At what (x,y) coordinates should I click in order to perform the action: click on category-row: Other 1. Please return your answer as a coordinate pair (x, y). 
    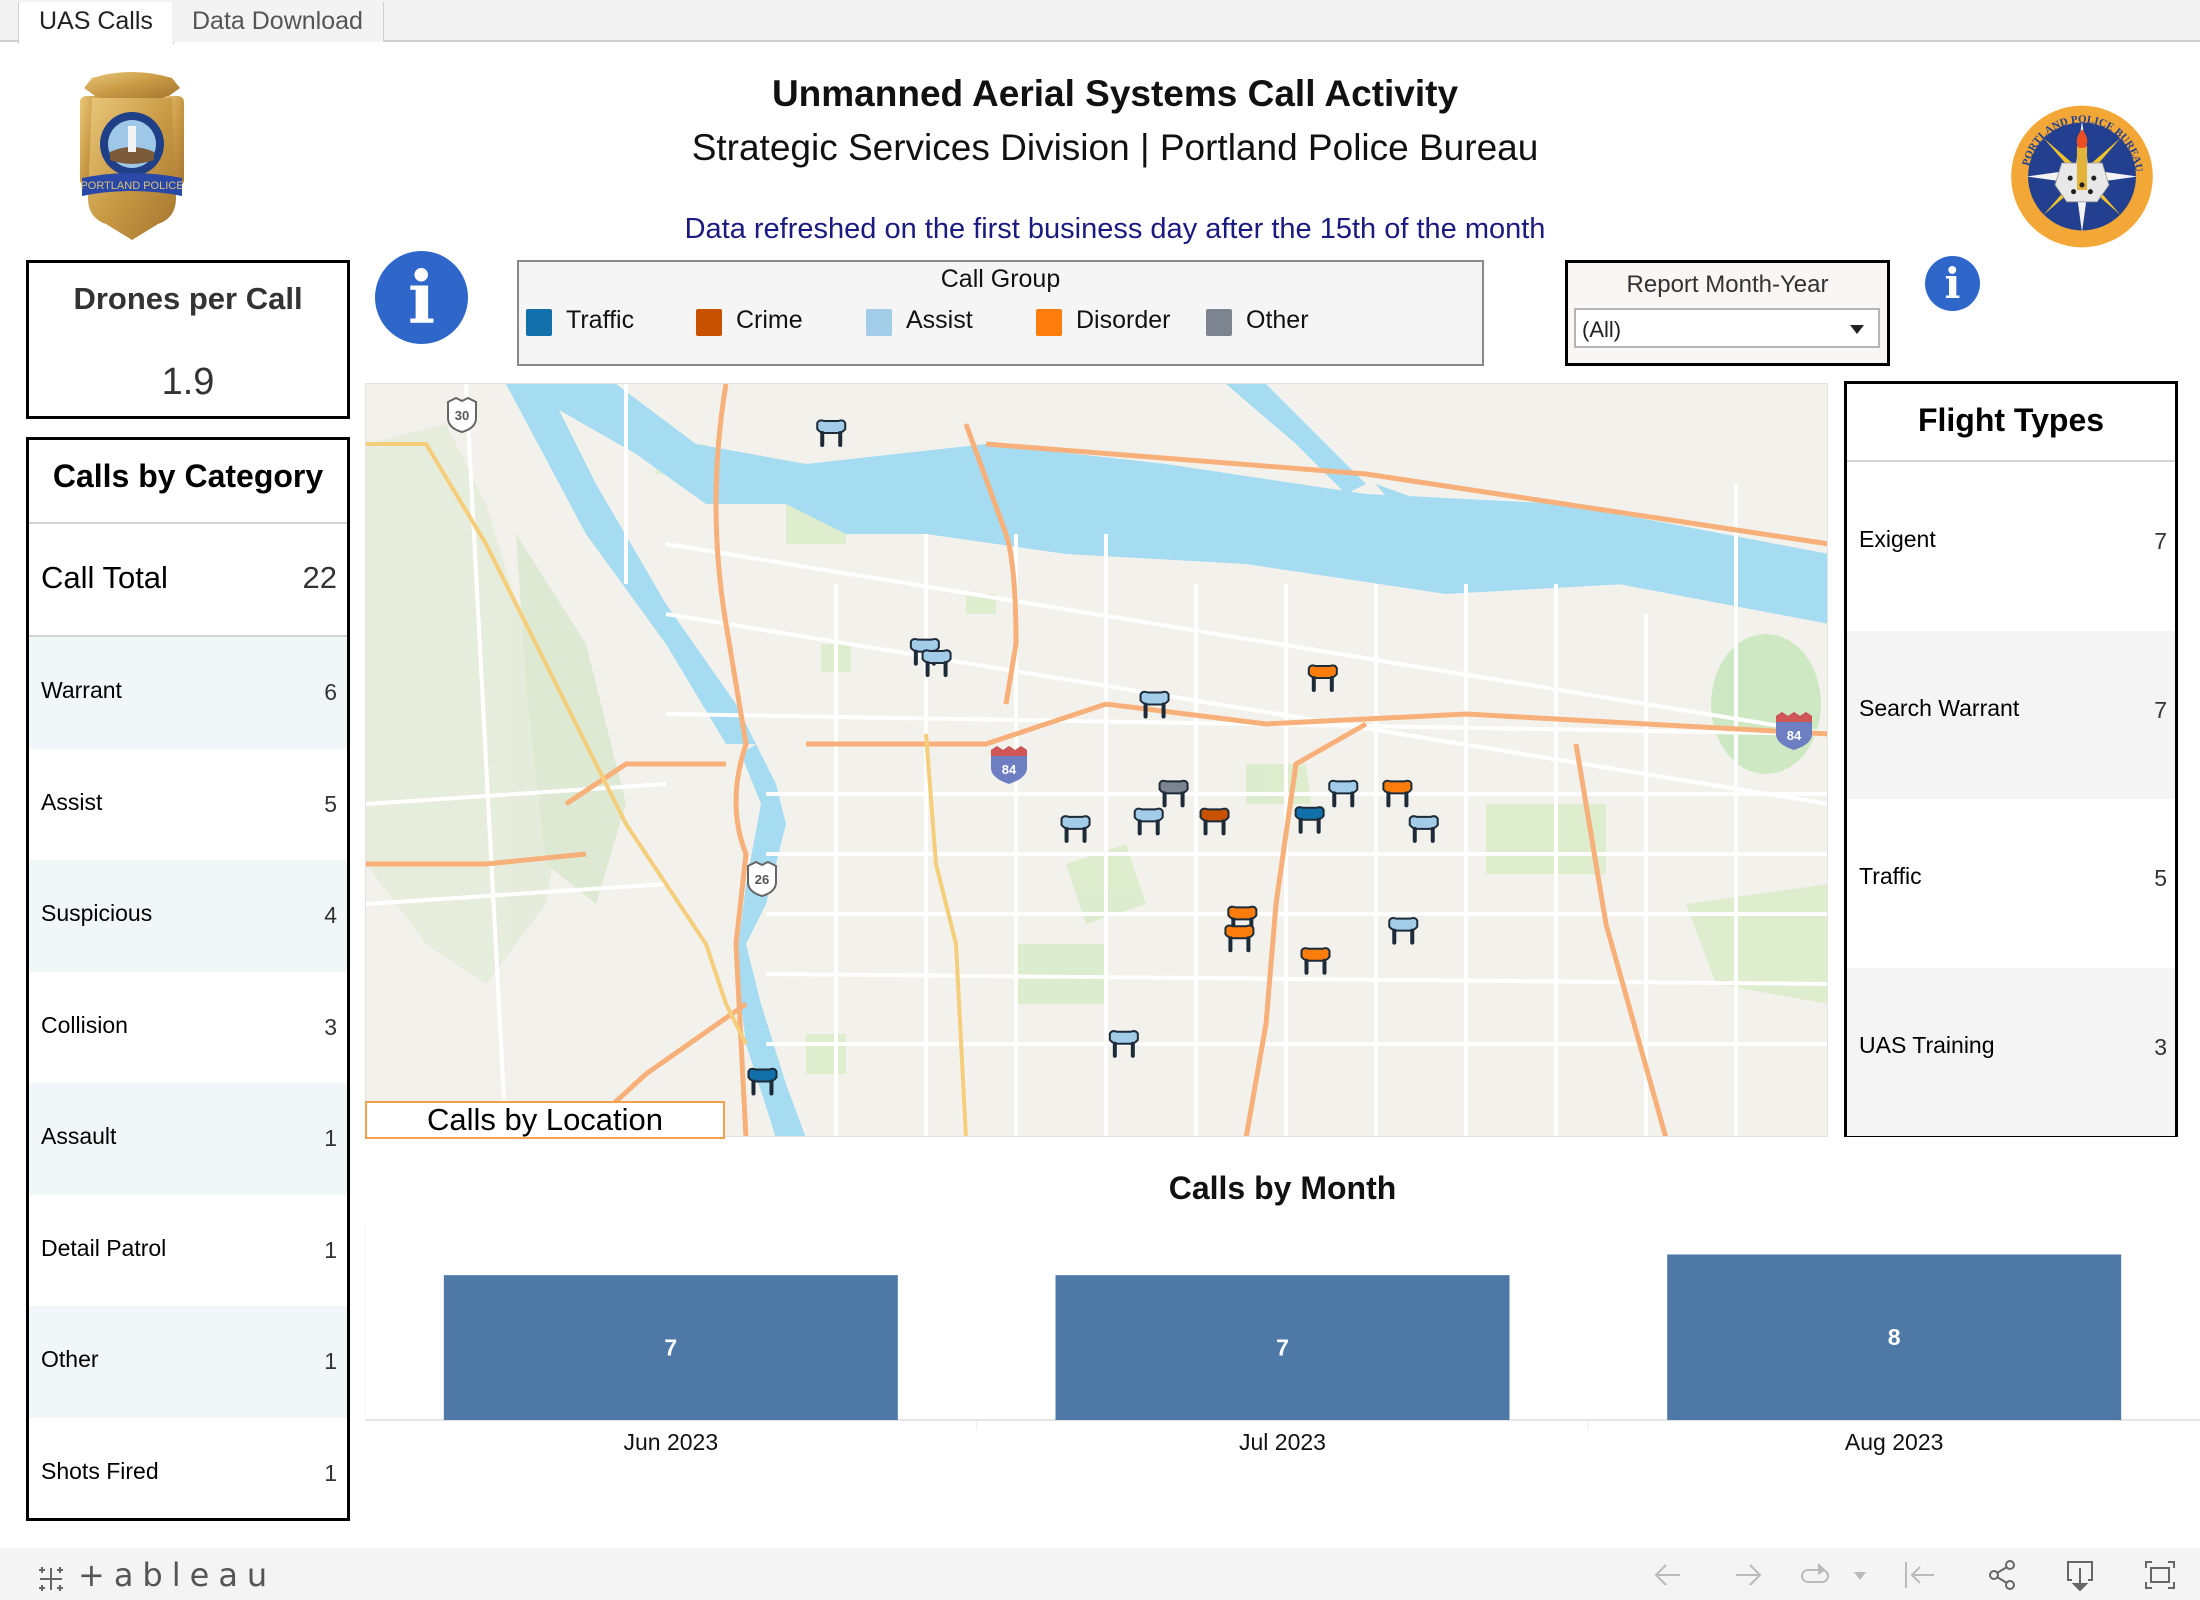
    Looking at the image, I should click on (188, 1362).